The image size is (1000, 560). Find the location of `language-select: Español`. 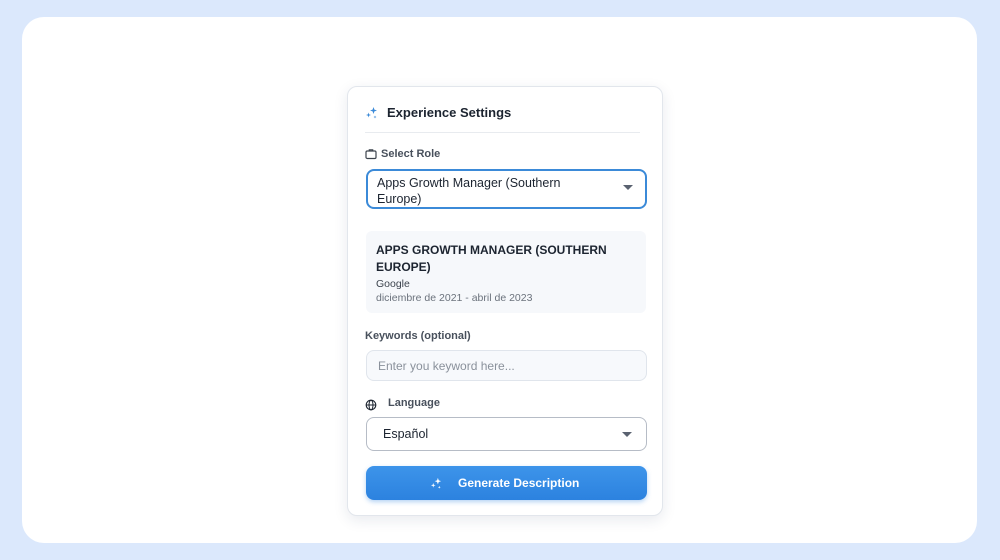

language-select: Español is located at coordinates (506, 434).